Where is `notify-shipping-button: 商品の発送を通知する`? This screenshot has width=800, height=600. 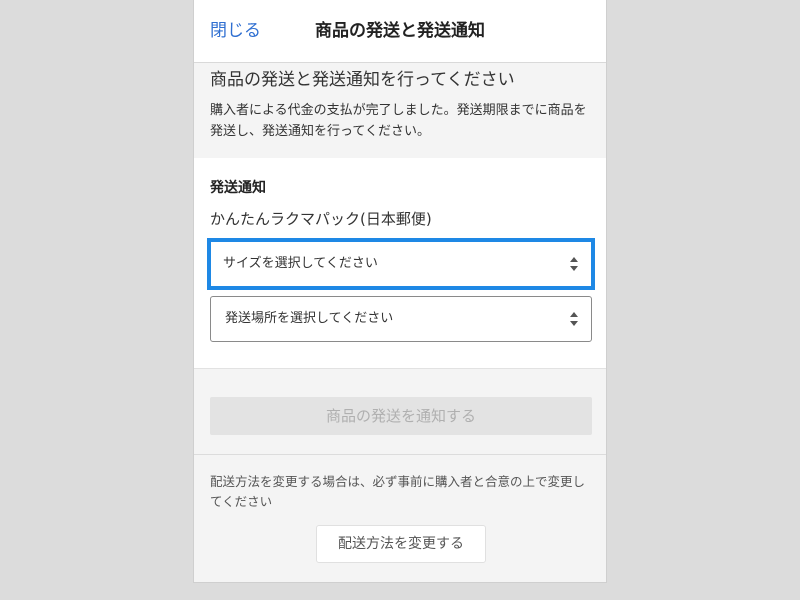 notify-shipping-button: 商品の発送を通知する is located at coordinates (401, 416).